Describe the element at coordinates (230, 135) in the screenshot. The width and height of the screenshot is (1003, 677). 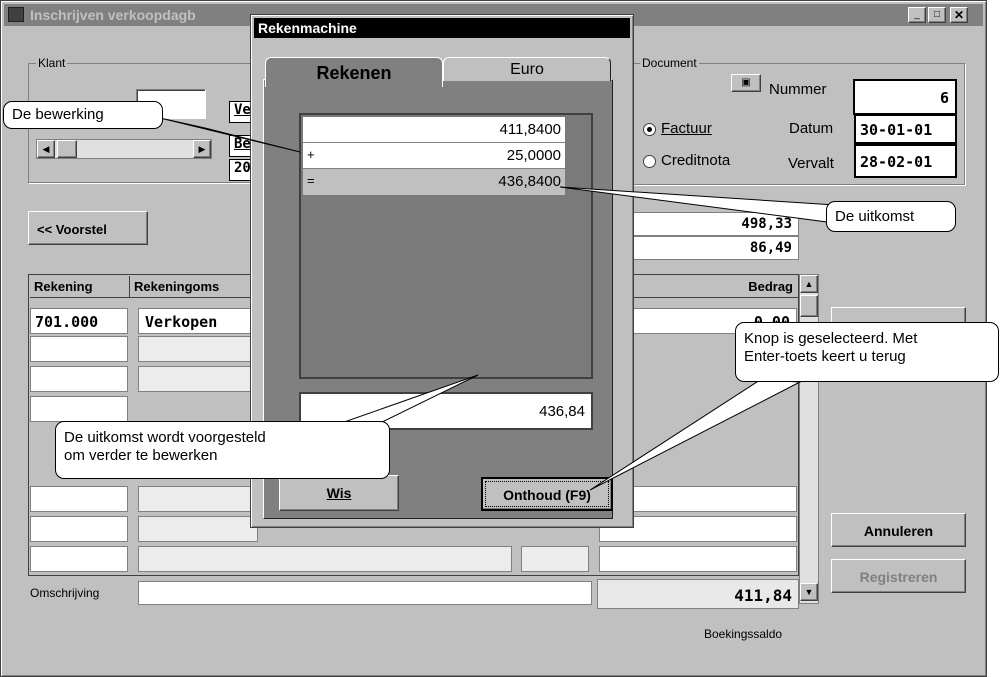
I see `bewerking-leader` at that location.